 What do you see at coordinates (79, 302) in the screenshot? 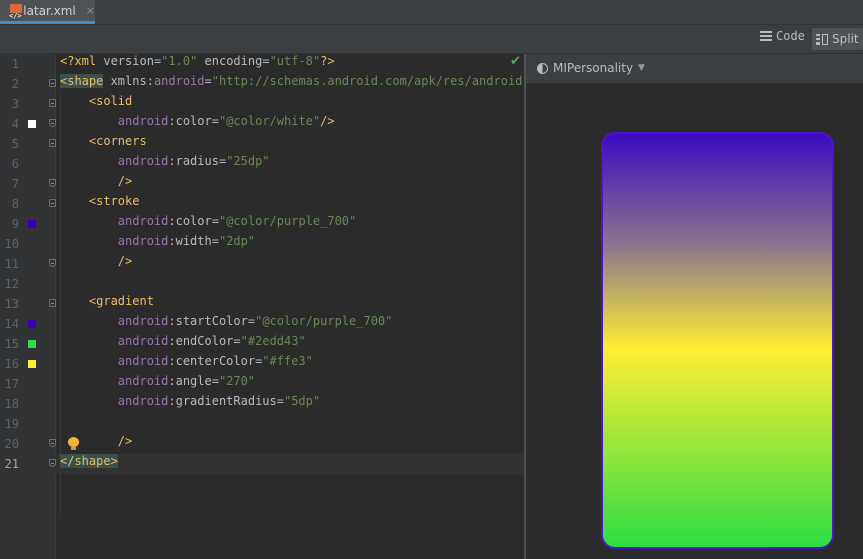
I see `code-line: 13 <gradient` at bounding box center [79, 302].